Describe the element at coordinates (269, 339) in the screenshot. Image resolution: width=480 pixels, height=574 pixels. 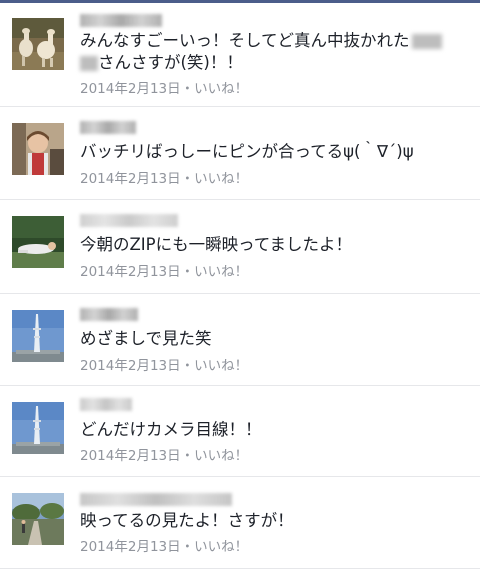
I see `comment-text: めざましで見た笑` at that location.